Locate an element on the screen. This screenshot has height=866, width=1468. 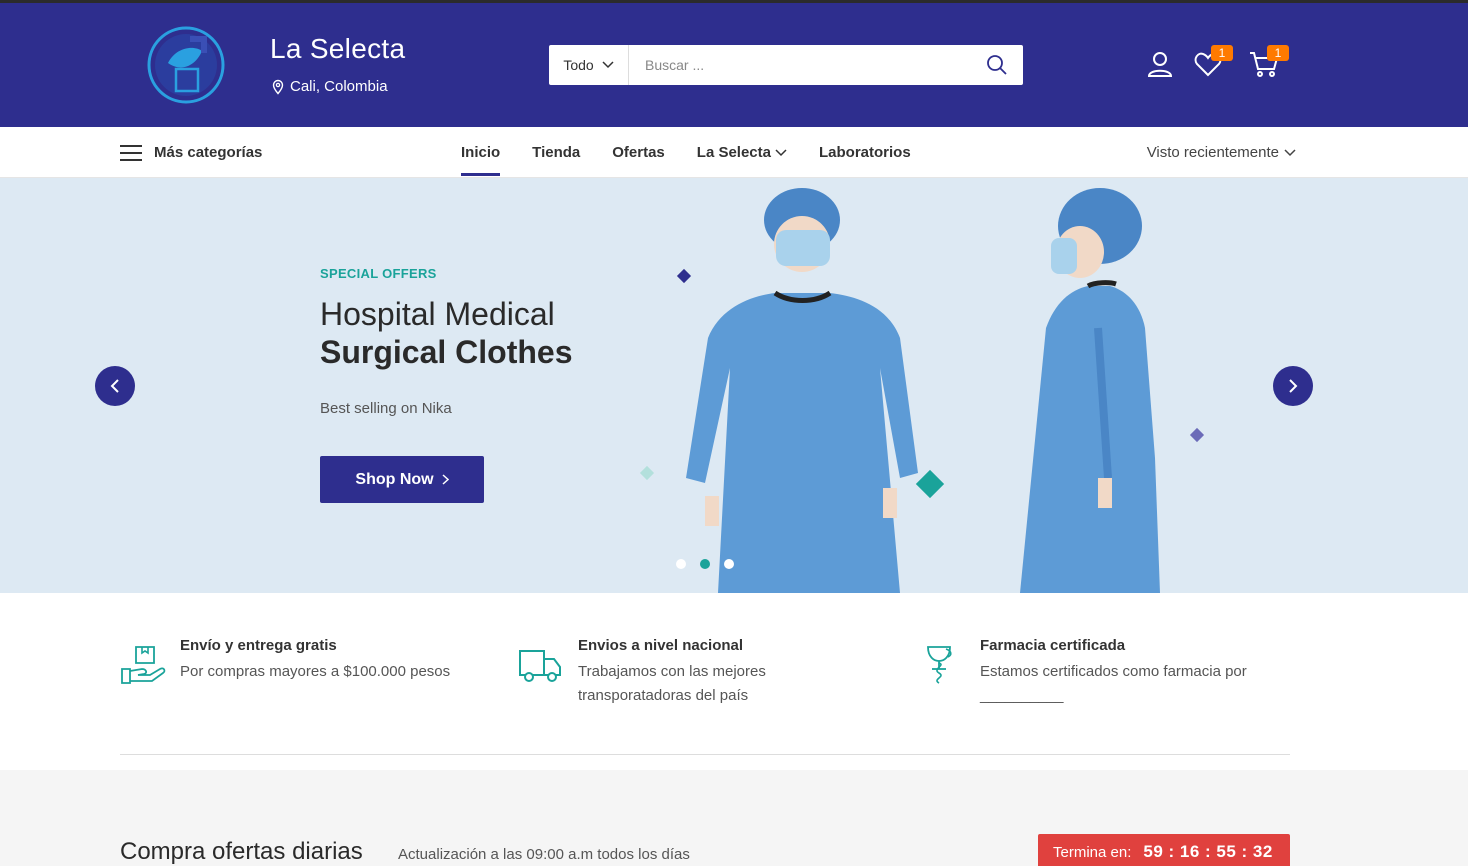
nav-link-laboratorios: Laboratorios is located at coordinates (865, 152).